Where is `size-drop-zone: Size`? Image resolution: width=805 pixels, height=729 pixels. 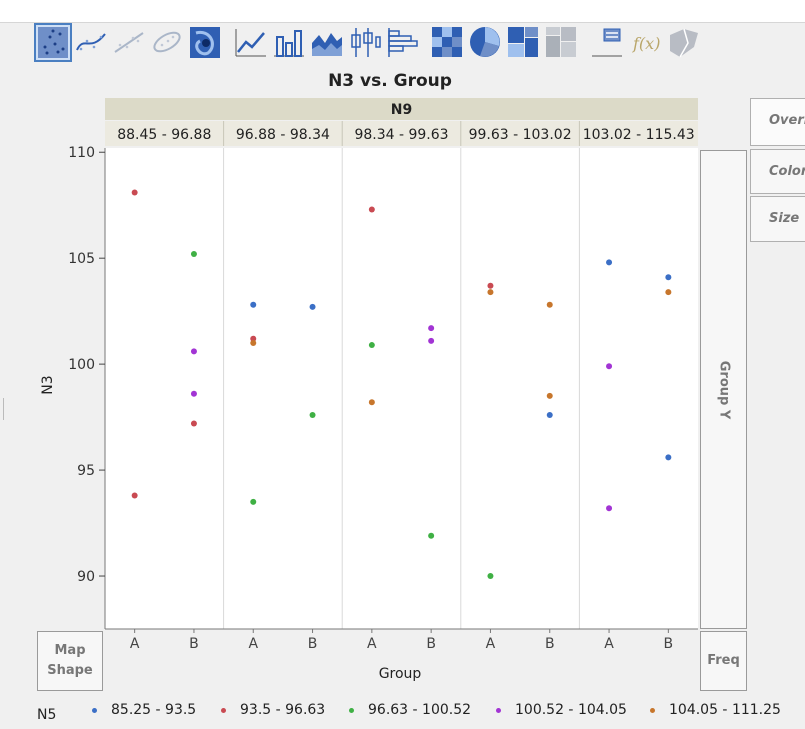
size-drop-zone: Size is located at coordinates (777, 219).